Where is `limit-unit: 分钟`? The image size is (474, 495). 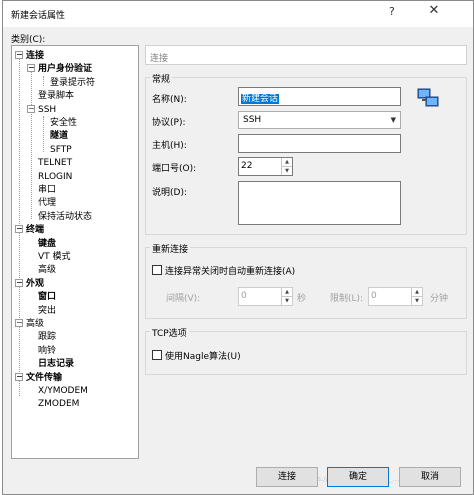
limit-unit: 分钟 is located at coordinates (439, 299).